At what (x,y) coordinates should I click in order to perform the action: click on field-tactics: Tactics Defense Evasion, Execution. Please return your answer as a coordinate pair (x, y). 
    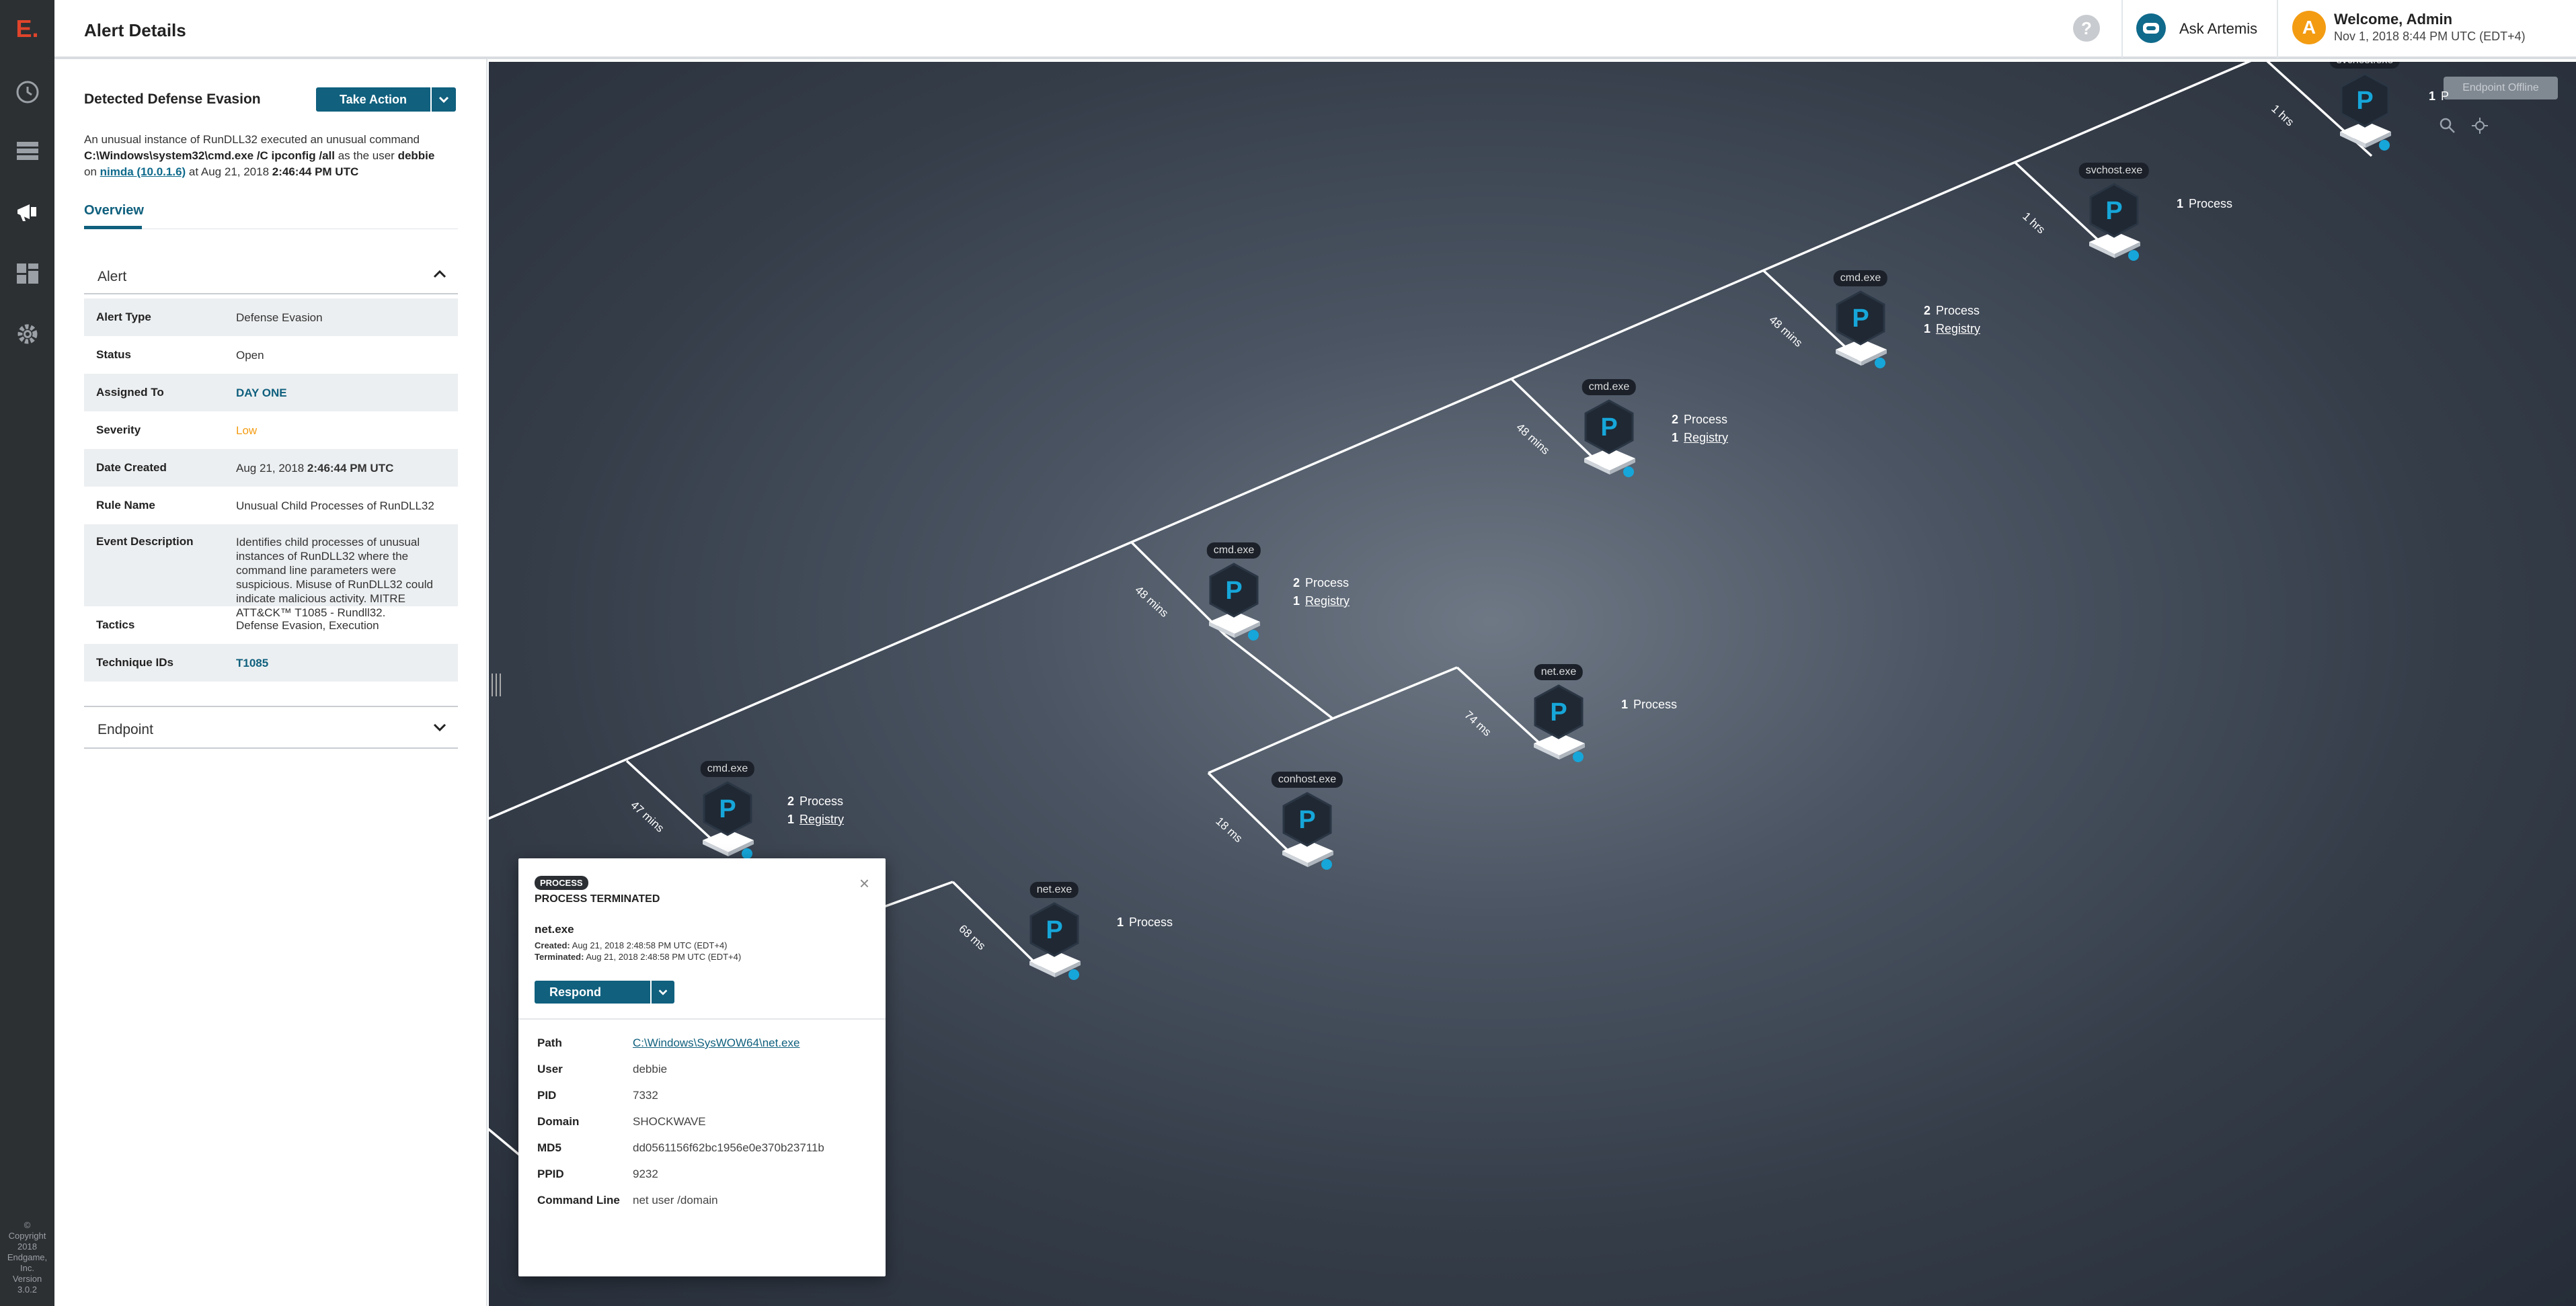
    Looking at the image, I should click on (237, 625).